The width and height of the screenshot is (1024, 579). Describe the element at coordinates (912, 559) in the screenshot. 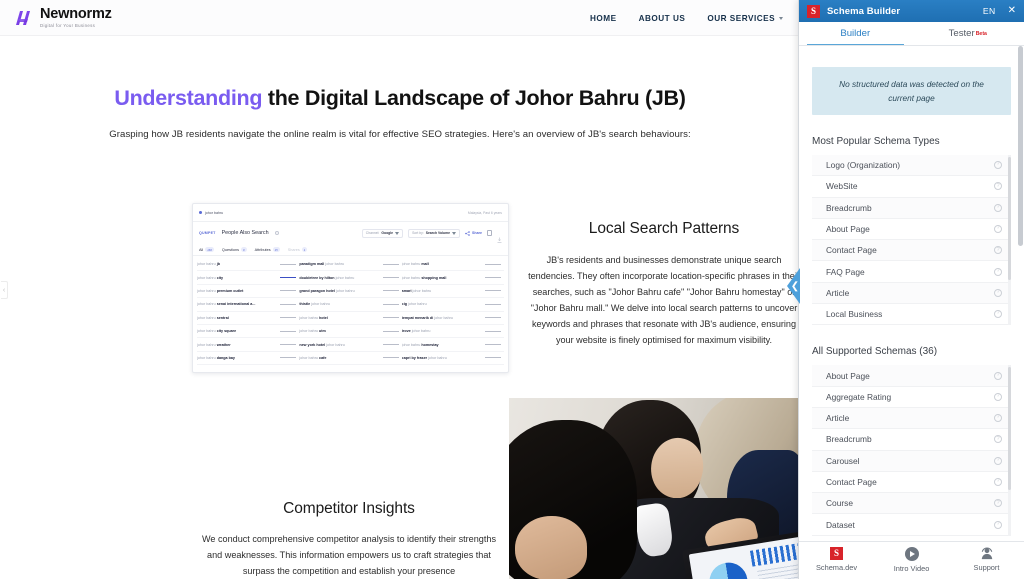

I see `footer-intro-video: Intro Video` at that location.